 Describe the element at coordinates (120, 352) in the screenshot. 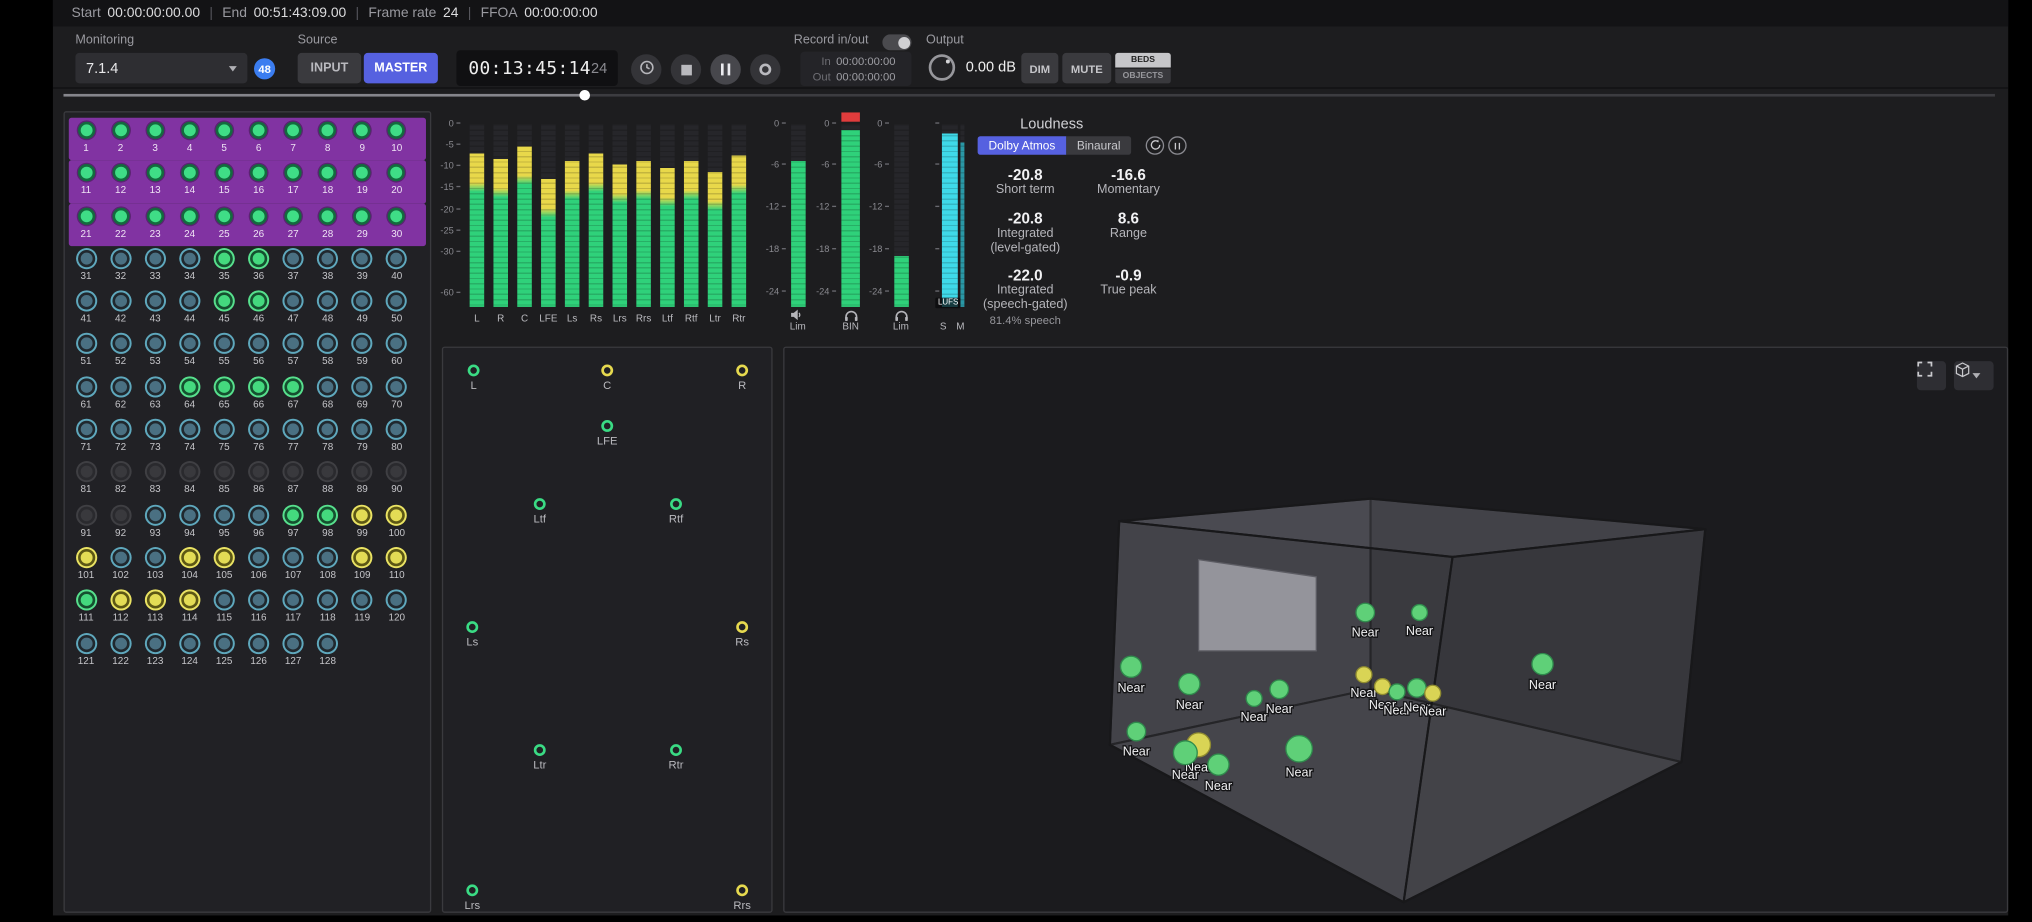

I see `channel-52: 52` at that location.